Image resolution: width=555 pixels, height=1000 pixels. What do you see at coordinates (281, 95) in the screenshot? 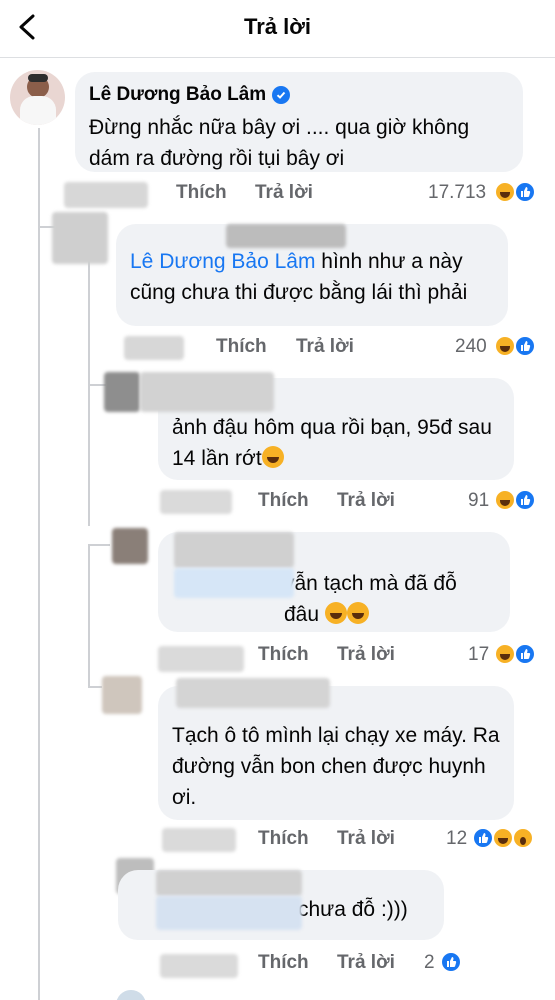
I see `verified-badge-icon` at bounding box center [281, 95].